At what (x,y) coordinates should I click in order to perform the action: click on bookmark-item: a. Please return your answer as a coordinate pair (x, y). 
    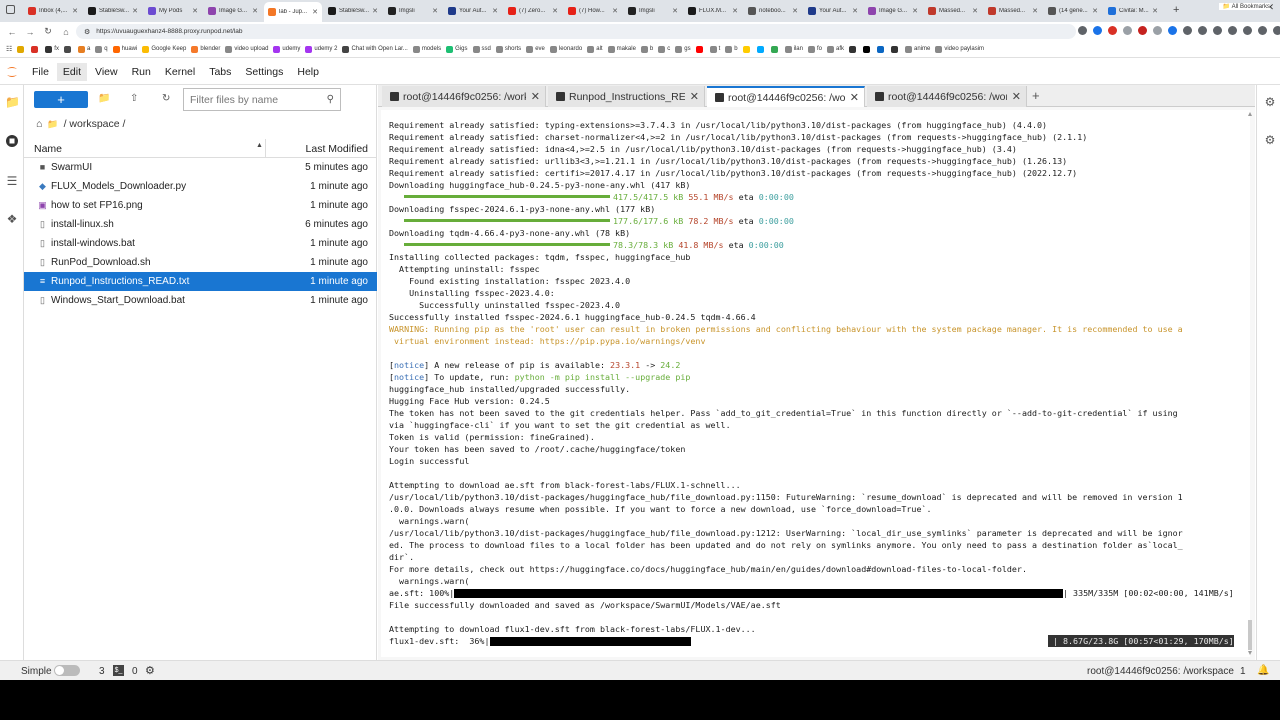
    Looking at the image, I should click on (83, 49).